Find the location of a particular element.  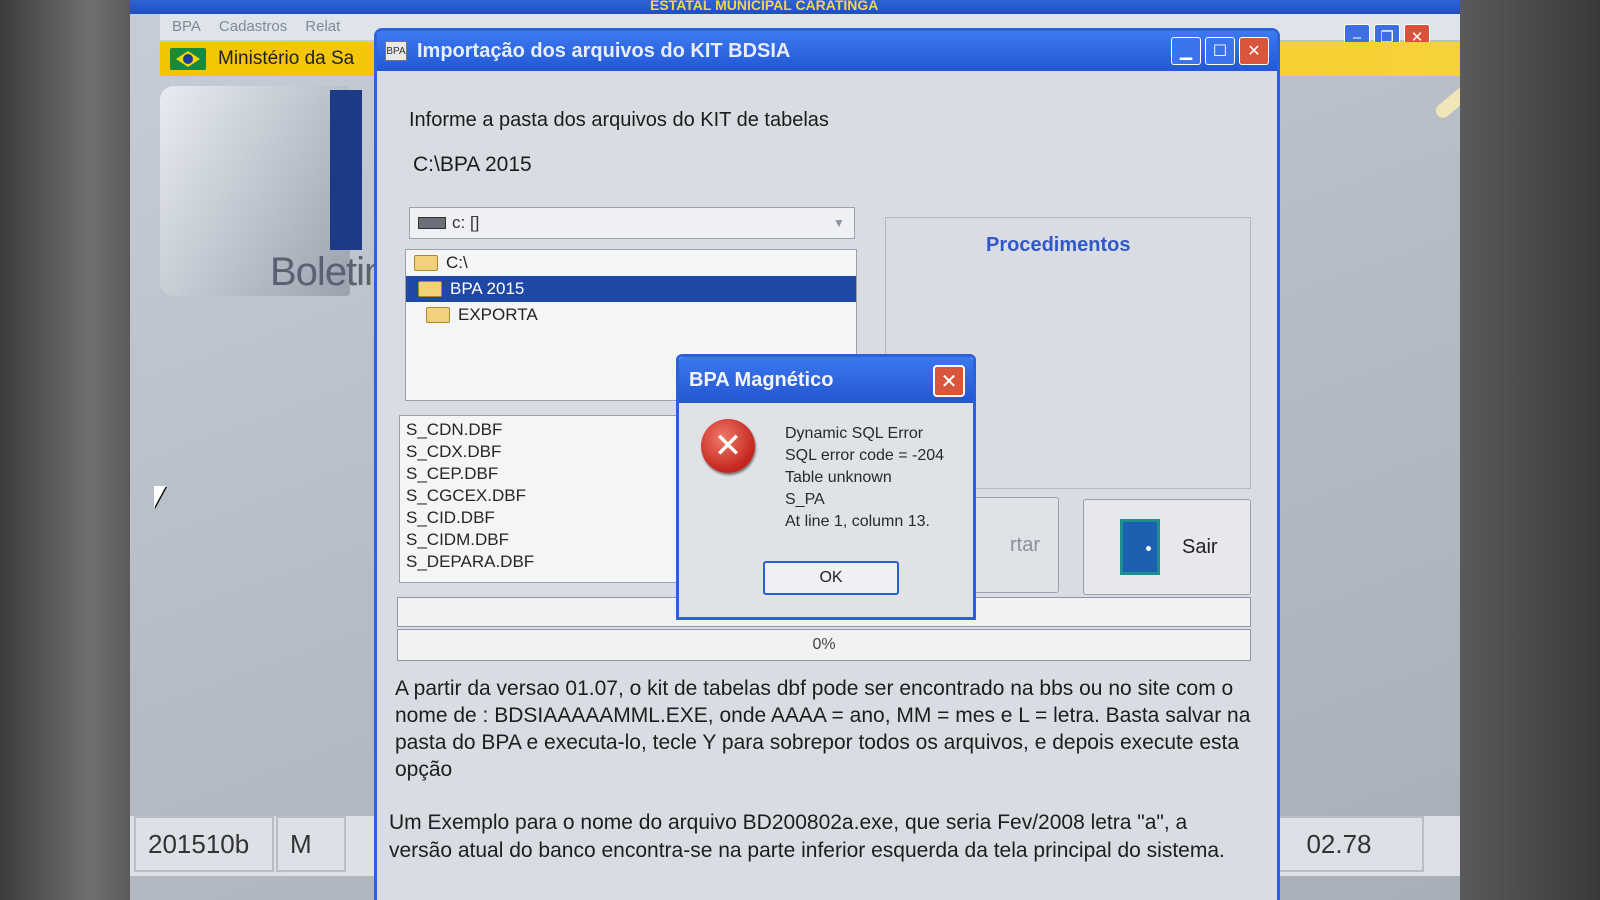

total-progress-bar: 0% is located at coordinates (824, 645).